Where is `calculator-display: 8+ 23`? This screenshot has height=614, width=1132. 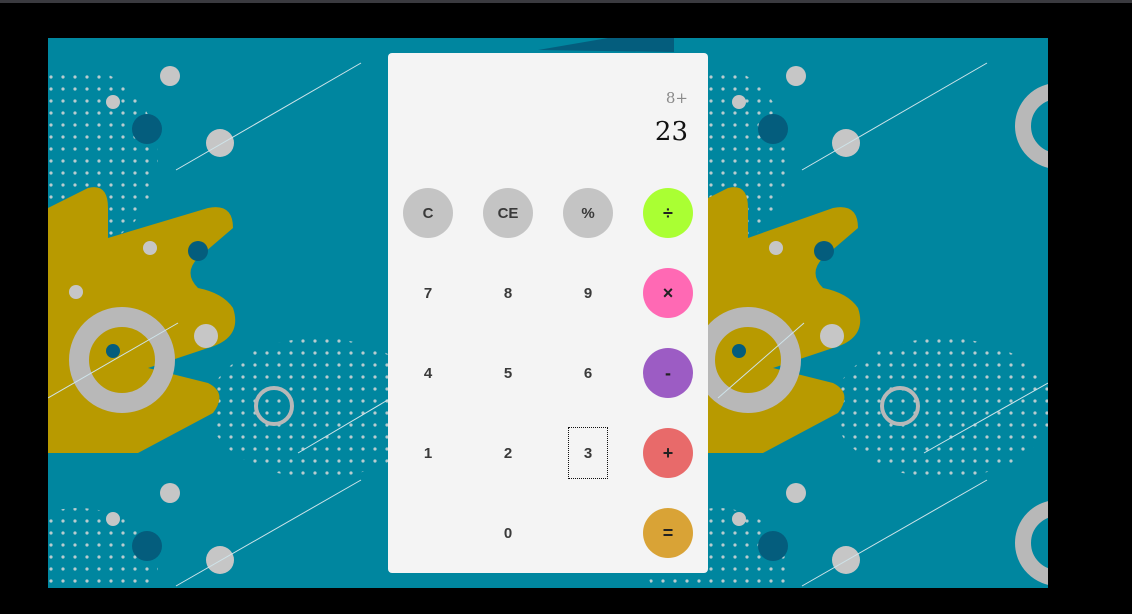
calculator-display: 8+ 23 is located at coordinates (548, 113).